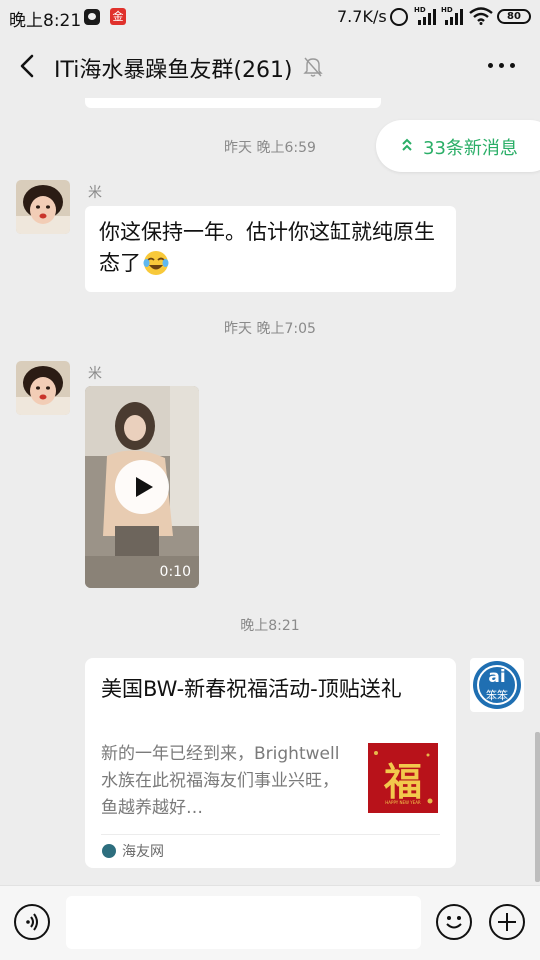 Image resolution: width=540 pixels, height=960 pixels. What do you see at coordinates (481, 16) in the screenshot?
I see `wifi-icon` at bounding box center [481, 16].